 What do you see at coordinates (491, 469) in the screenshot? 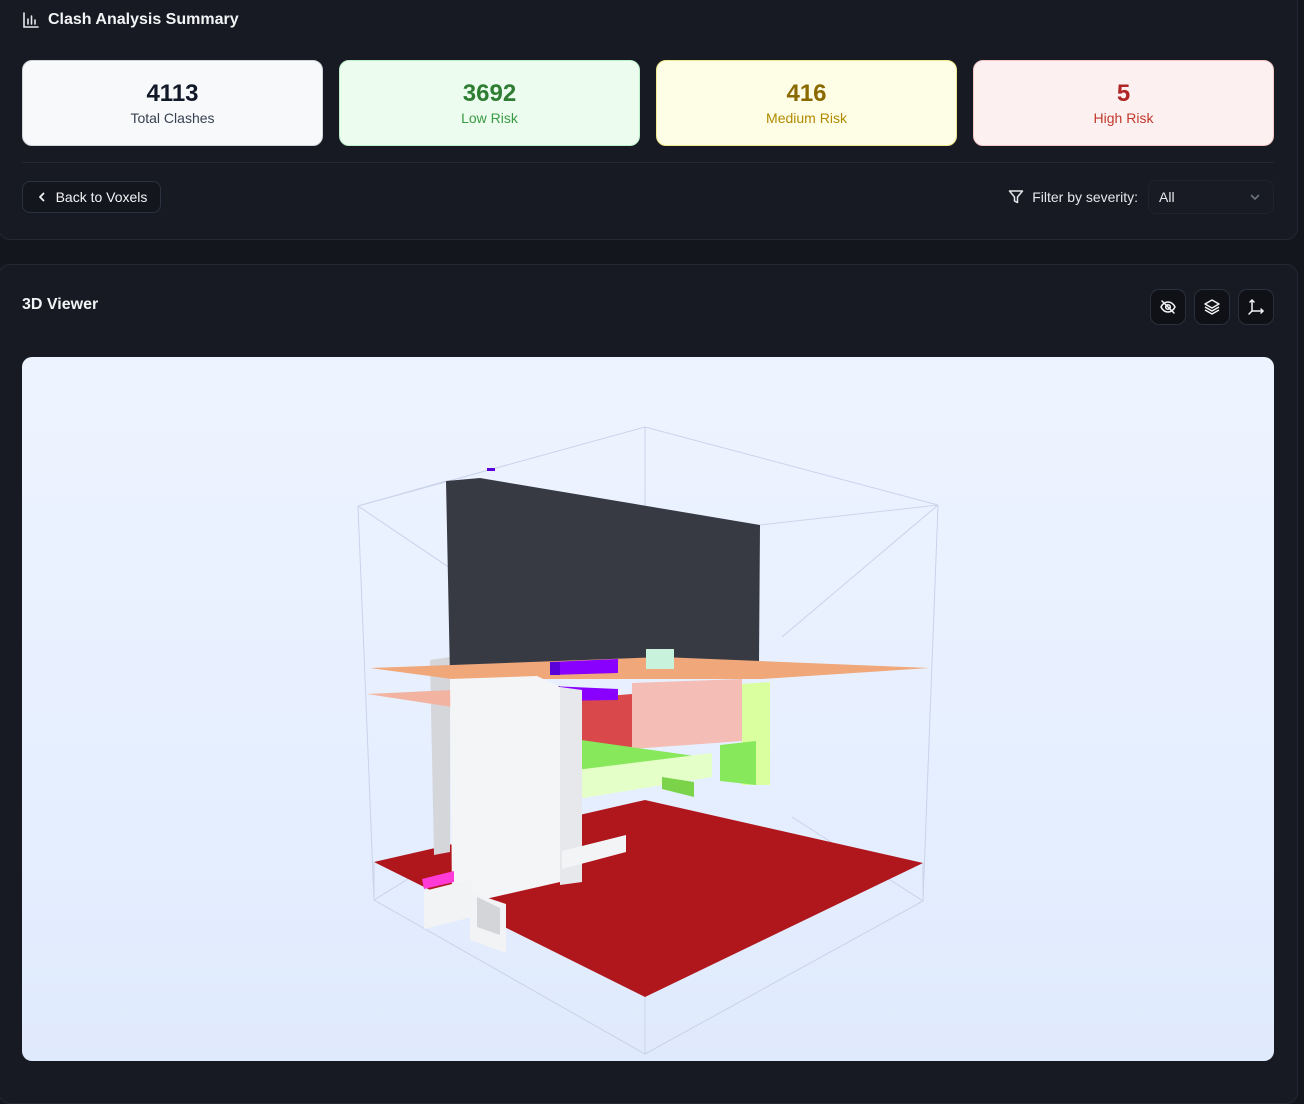
I see `marker-top` at bounding box center [491, 469].